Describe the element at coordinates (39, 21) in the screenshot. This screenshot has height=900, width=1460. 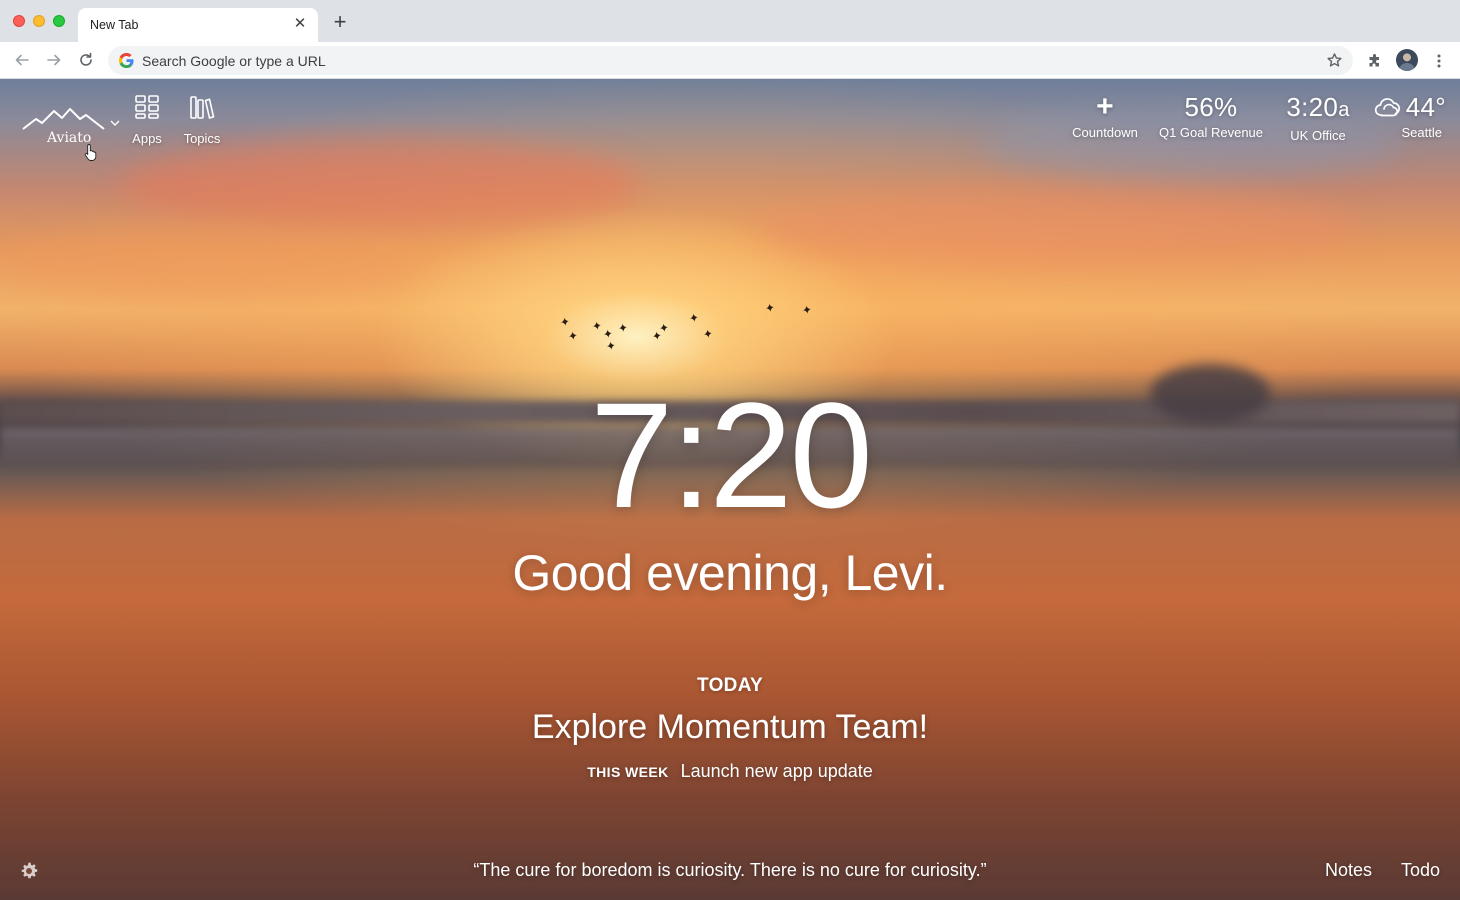
I see `window-minimize-button` at that location.